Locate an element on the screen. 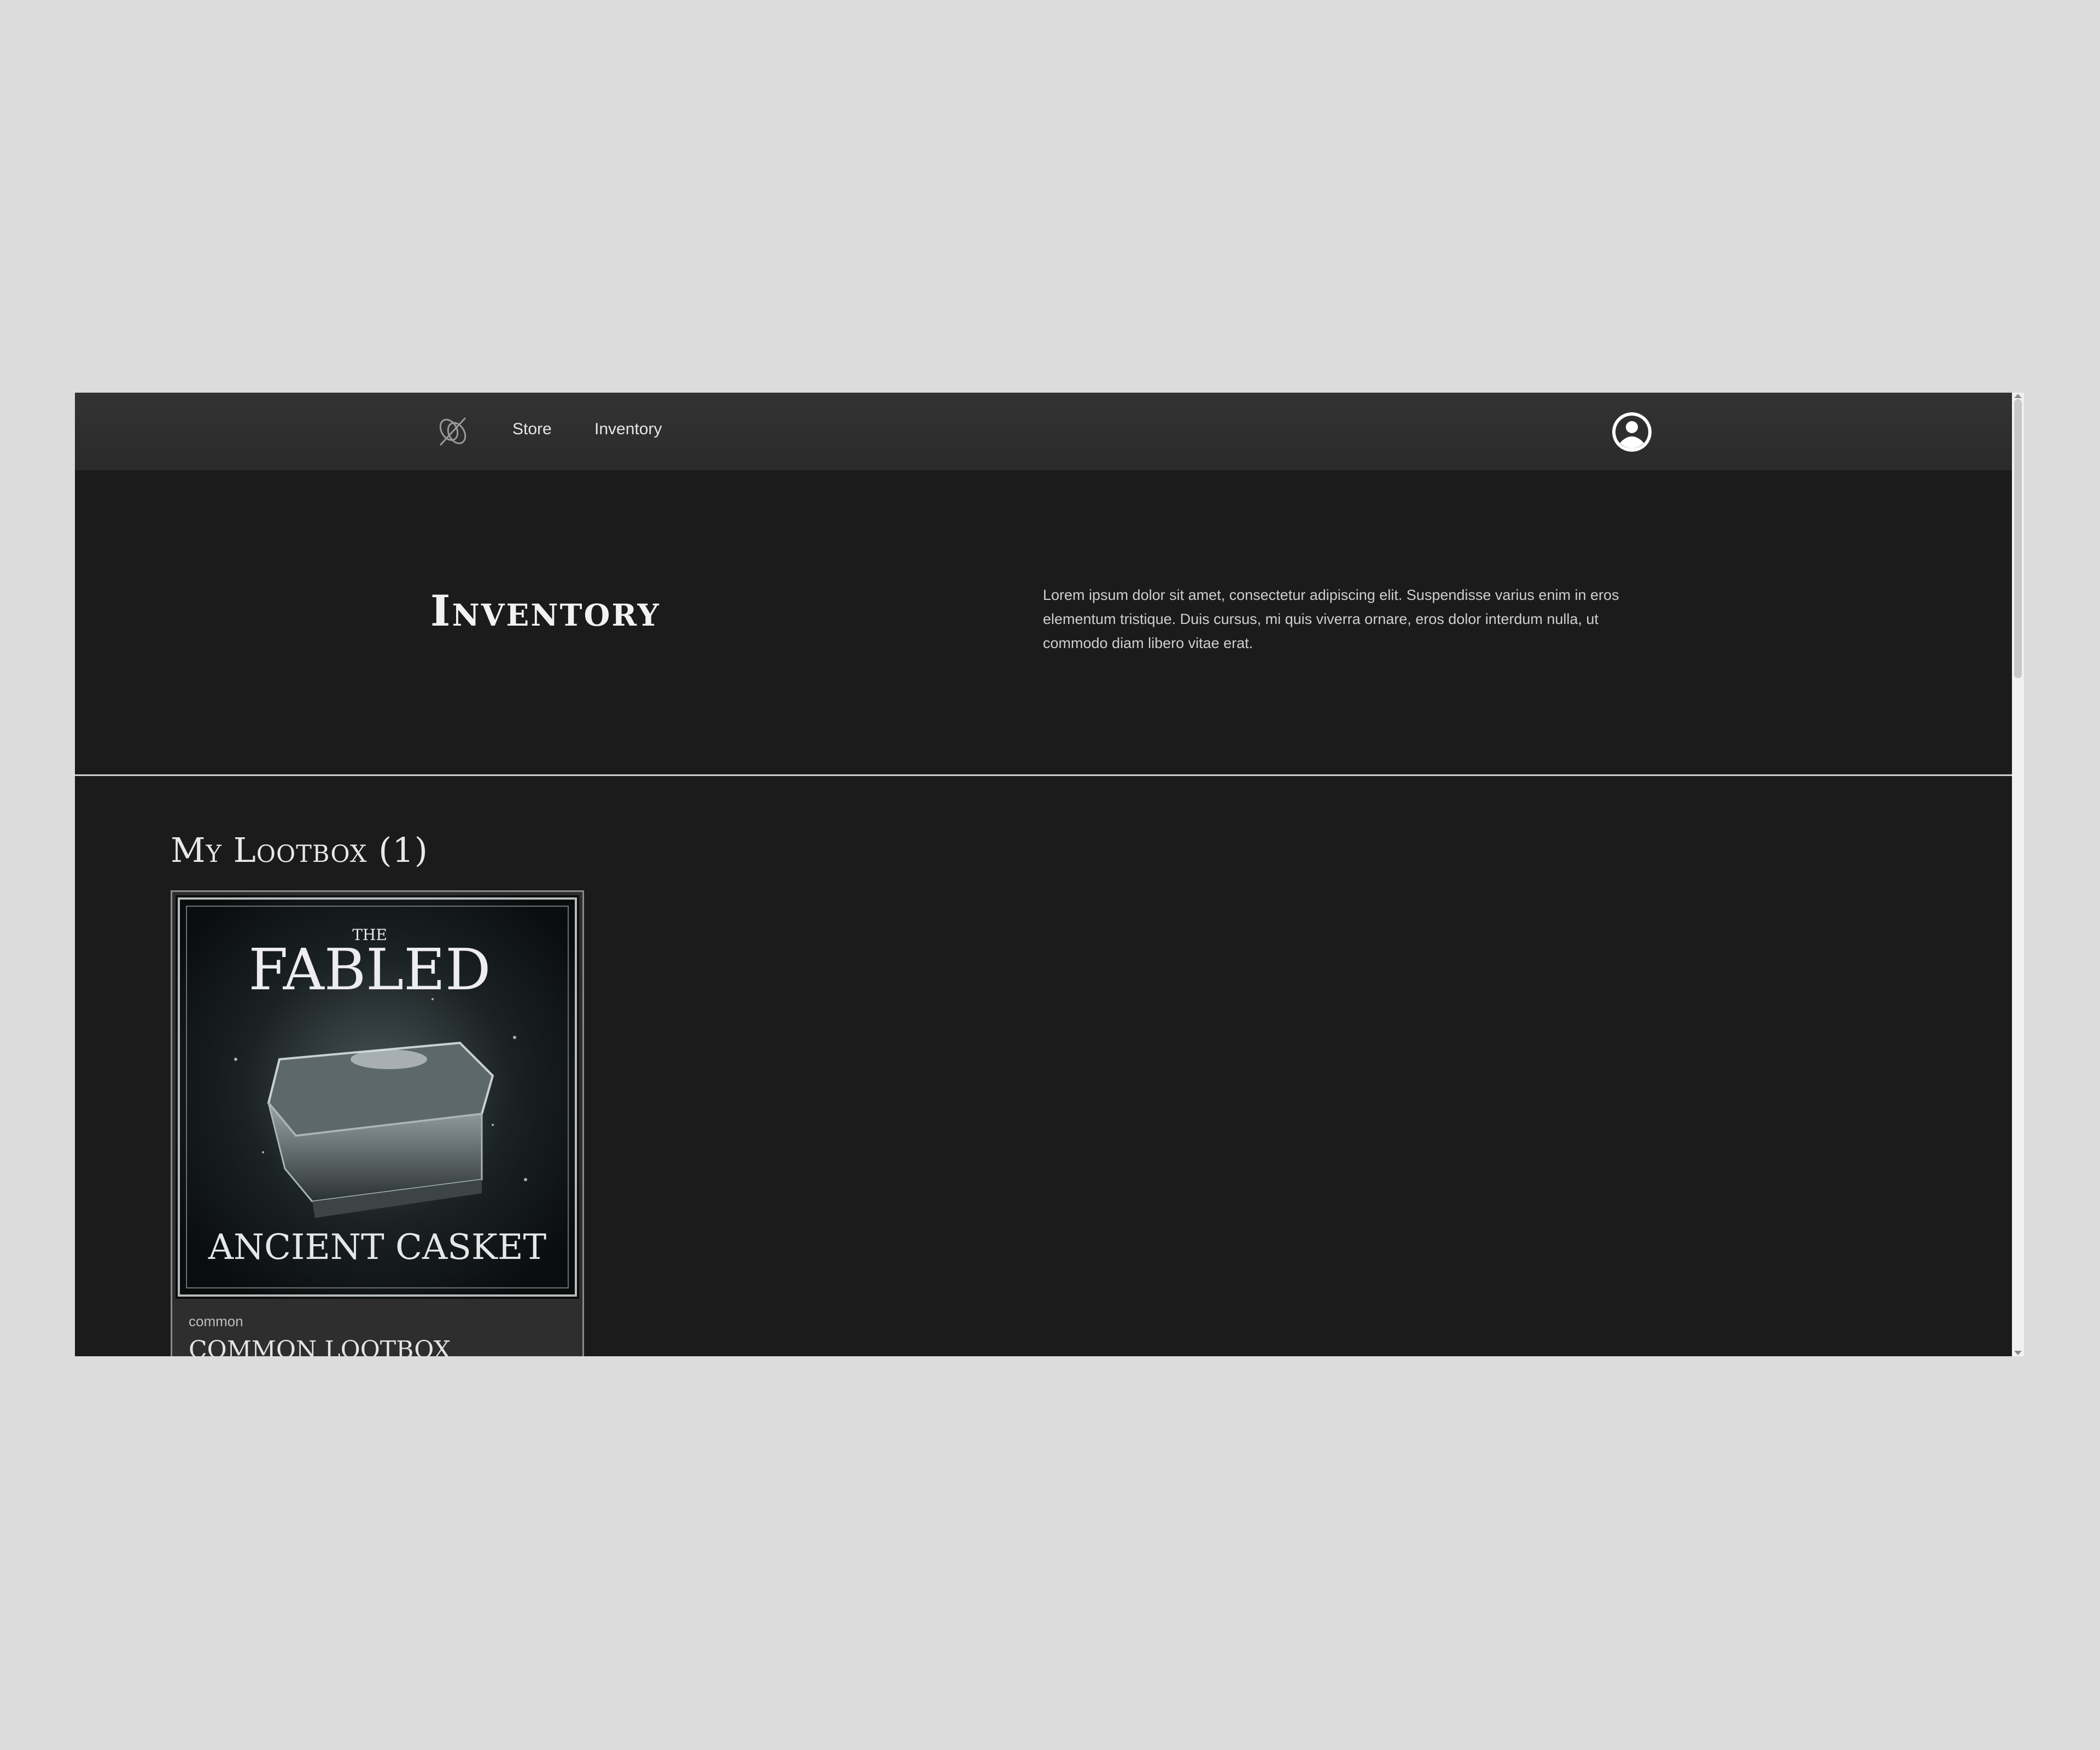  nav-link-inventory: Inventory is located at coordinates (628, 429).